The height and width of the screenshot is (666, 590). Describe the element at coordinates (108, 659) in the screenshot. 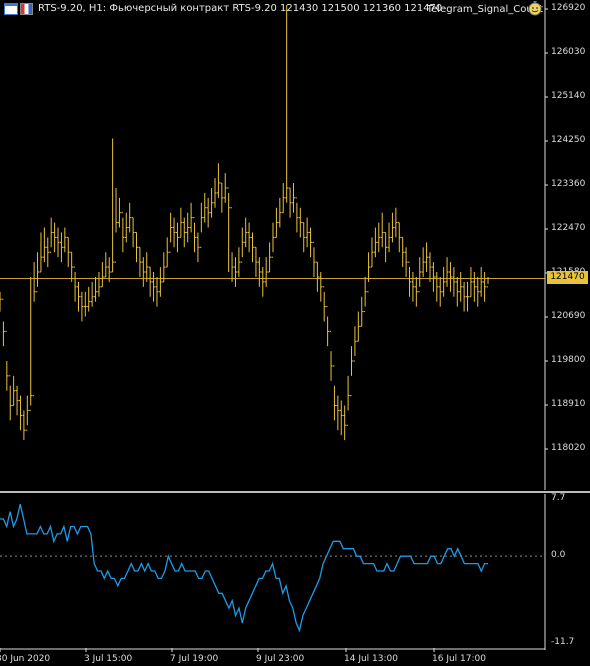

I see `time-axis-label: 3 Jul 15:00` at that location.